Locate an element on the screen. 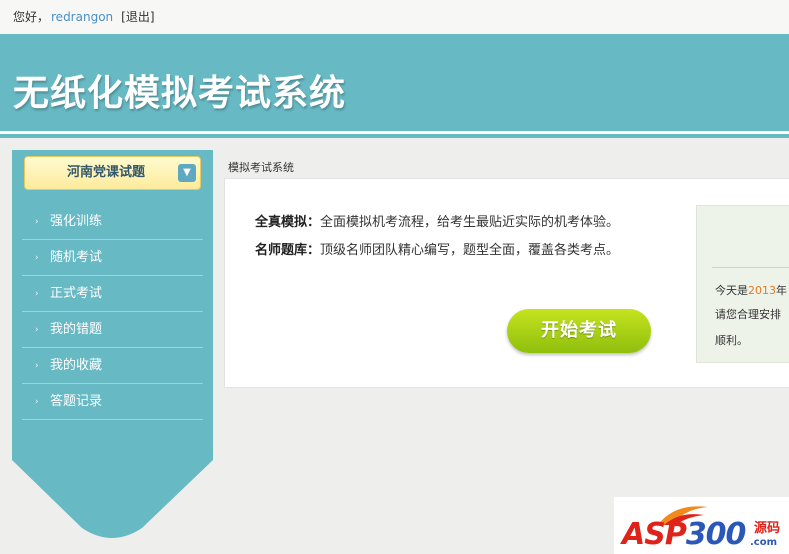 This screenshot has width=789, height=554. notice-line-wish: 顺利。 is located at coordinates (731, 340).